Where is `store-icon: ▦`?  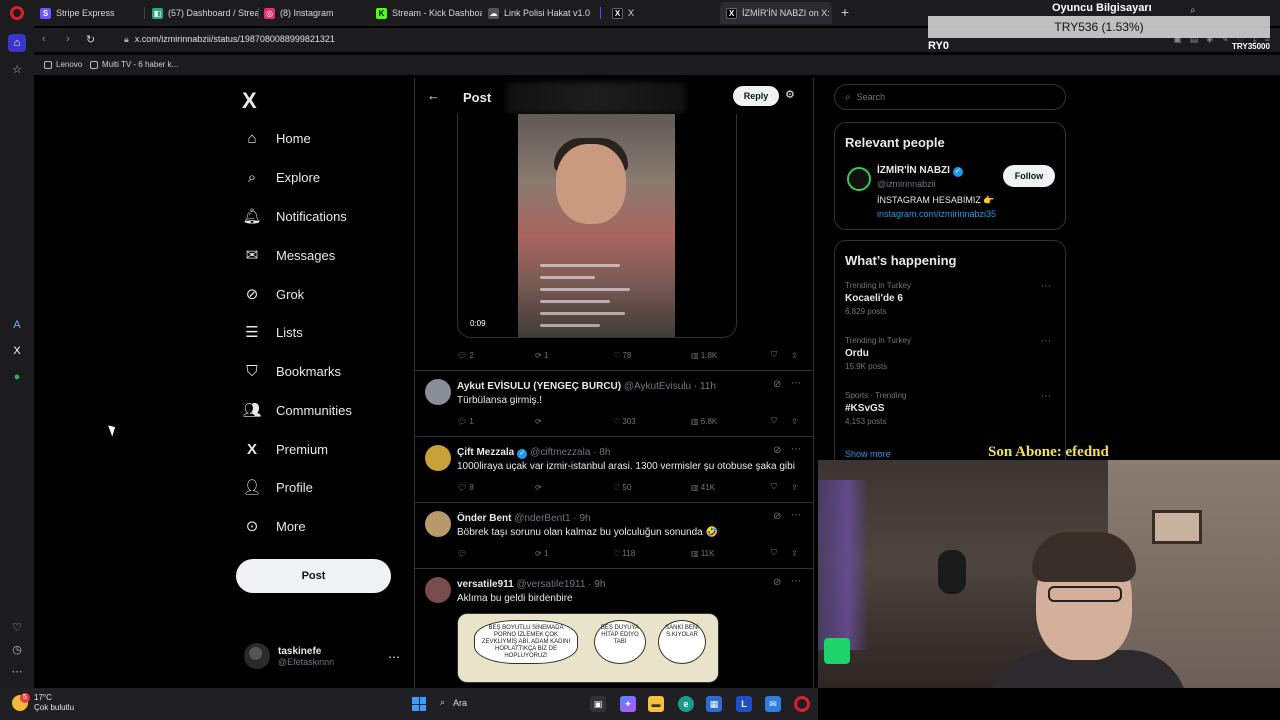 store-icon: ▦ is located at coordinates (714, 704).